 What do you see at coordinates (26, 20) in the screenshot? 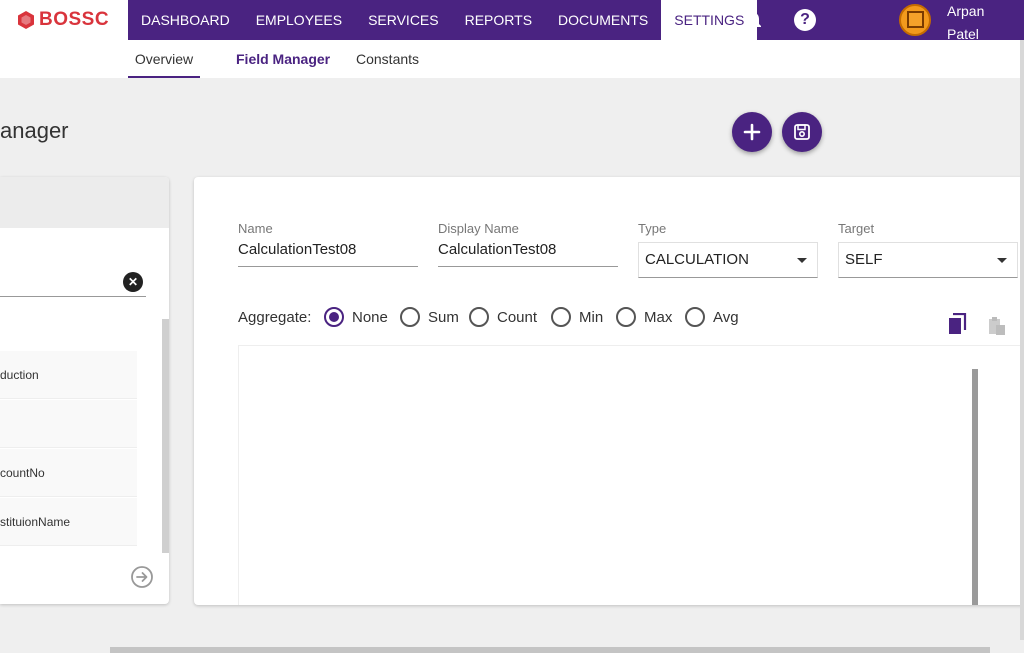
I see `logo-mark-icon` at bounding box center [26, 20].